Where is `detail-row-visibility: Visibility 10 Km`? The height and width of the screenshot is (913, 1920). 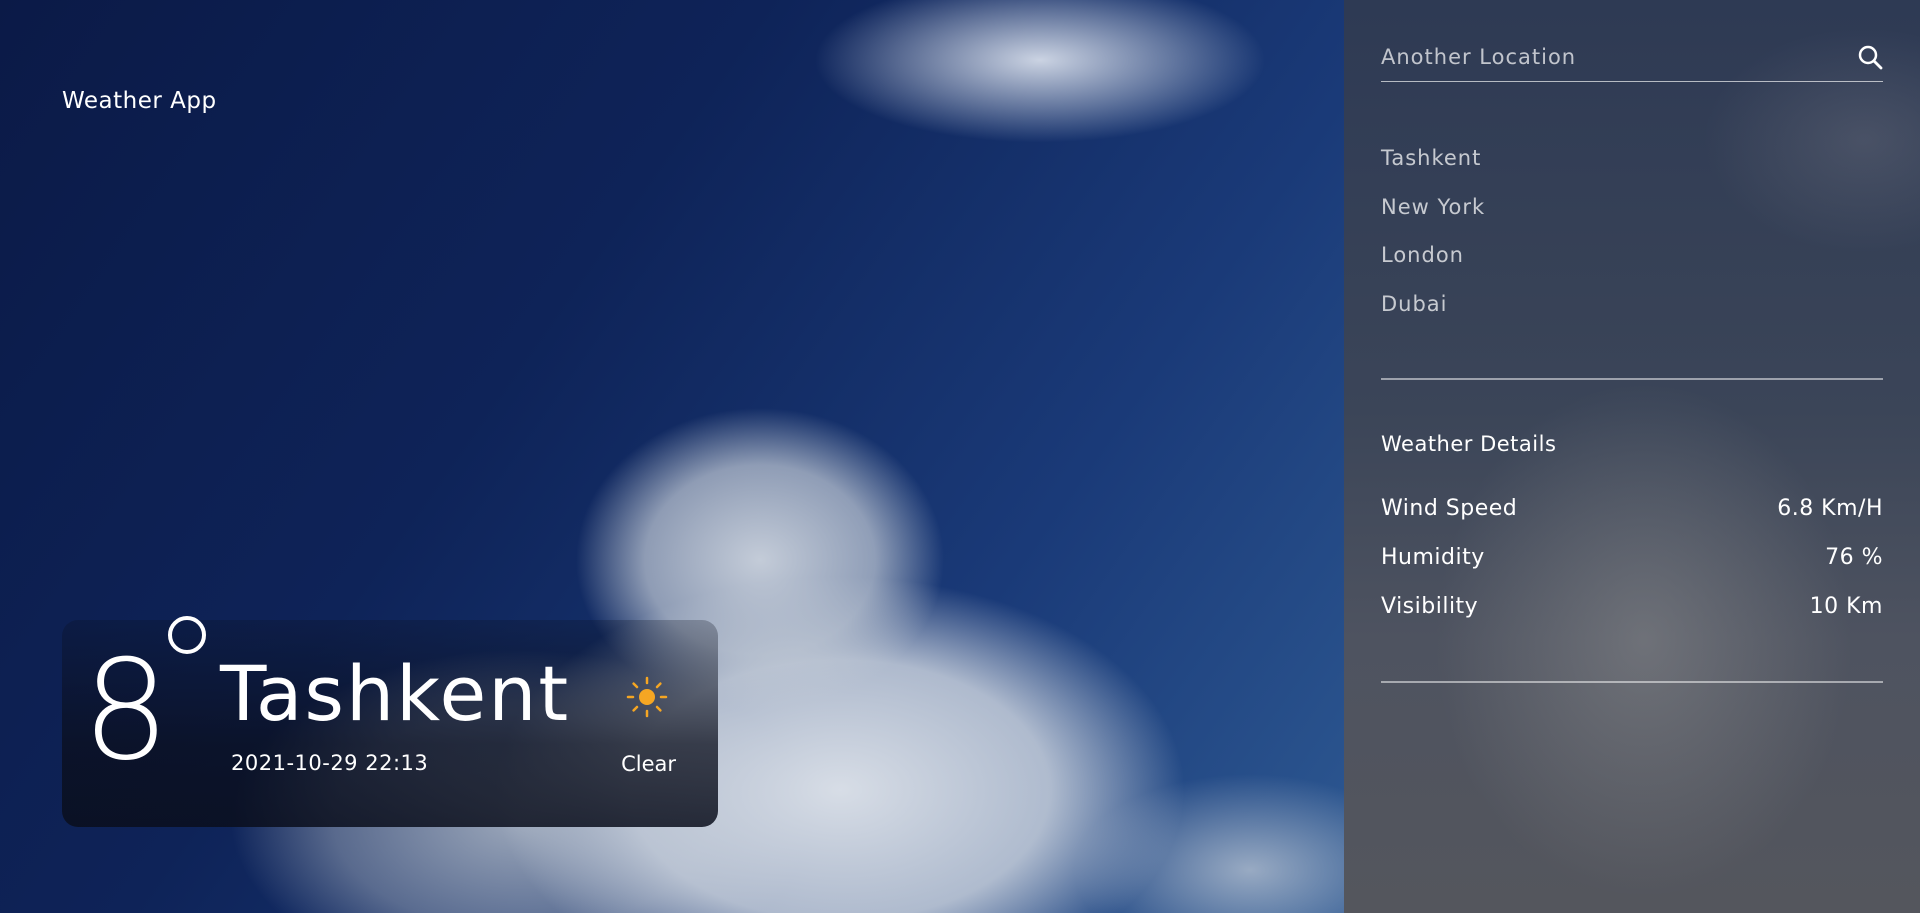
detail-row-visibility: Visibility 10 Km is located at coordinates (1632, 609).